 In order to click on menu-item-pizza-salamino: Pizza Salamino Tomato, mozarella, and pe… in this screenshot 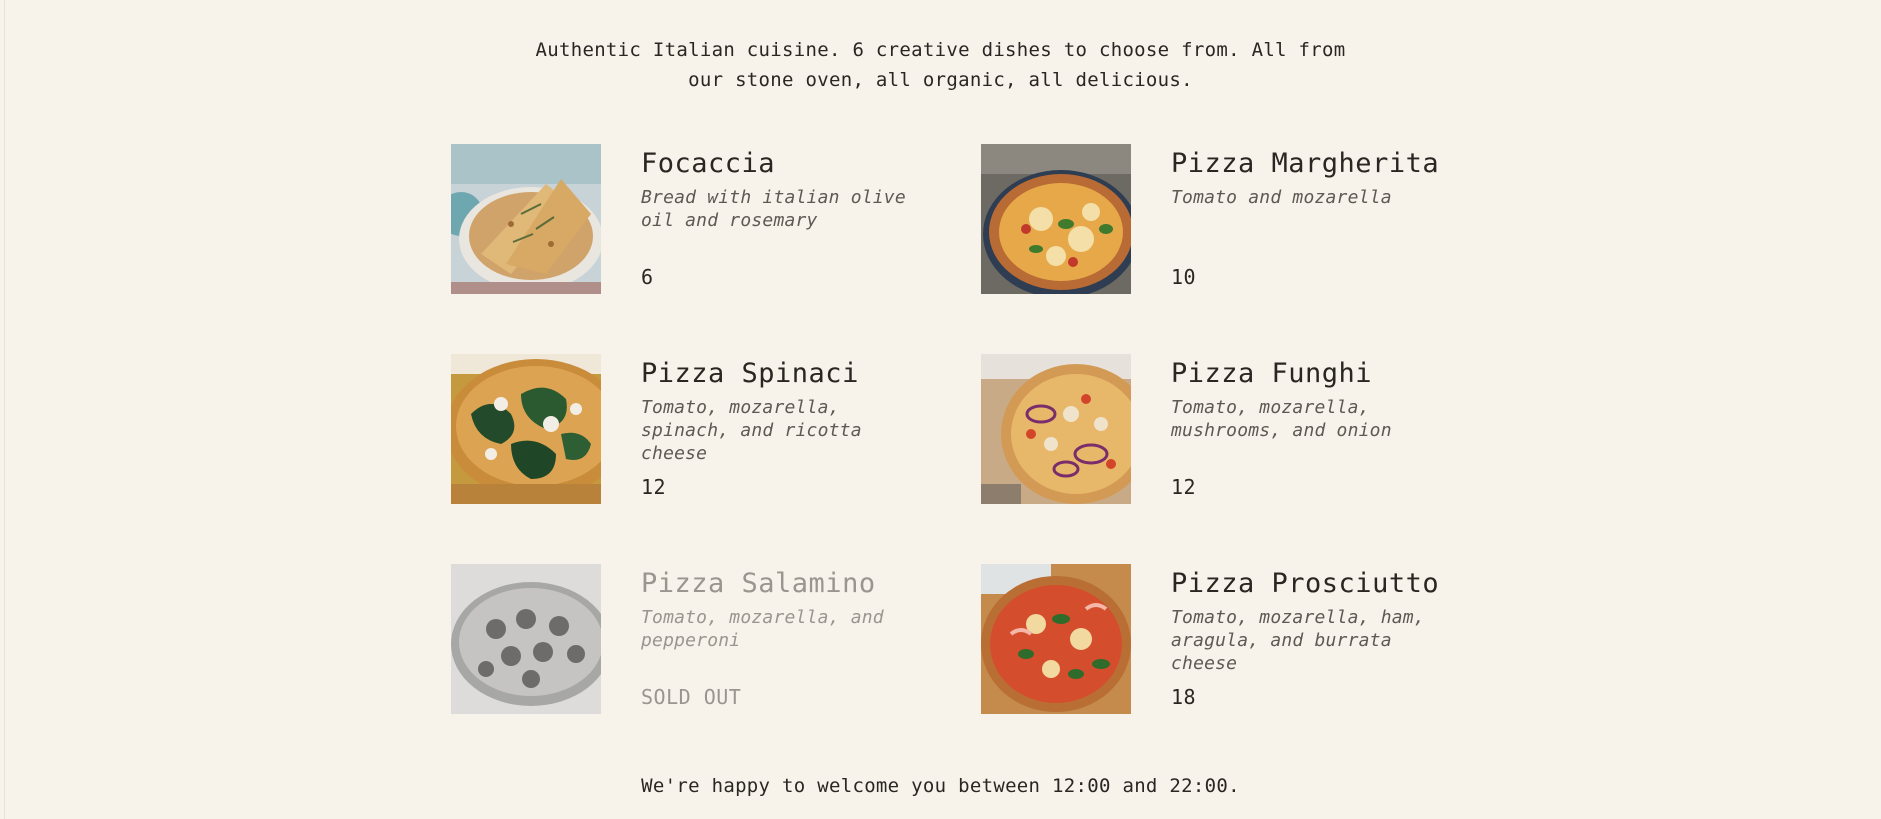, I will do `click(716, 639)`.